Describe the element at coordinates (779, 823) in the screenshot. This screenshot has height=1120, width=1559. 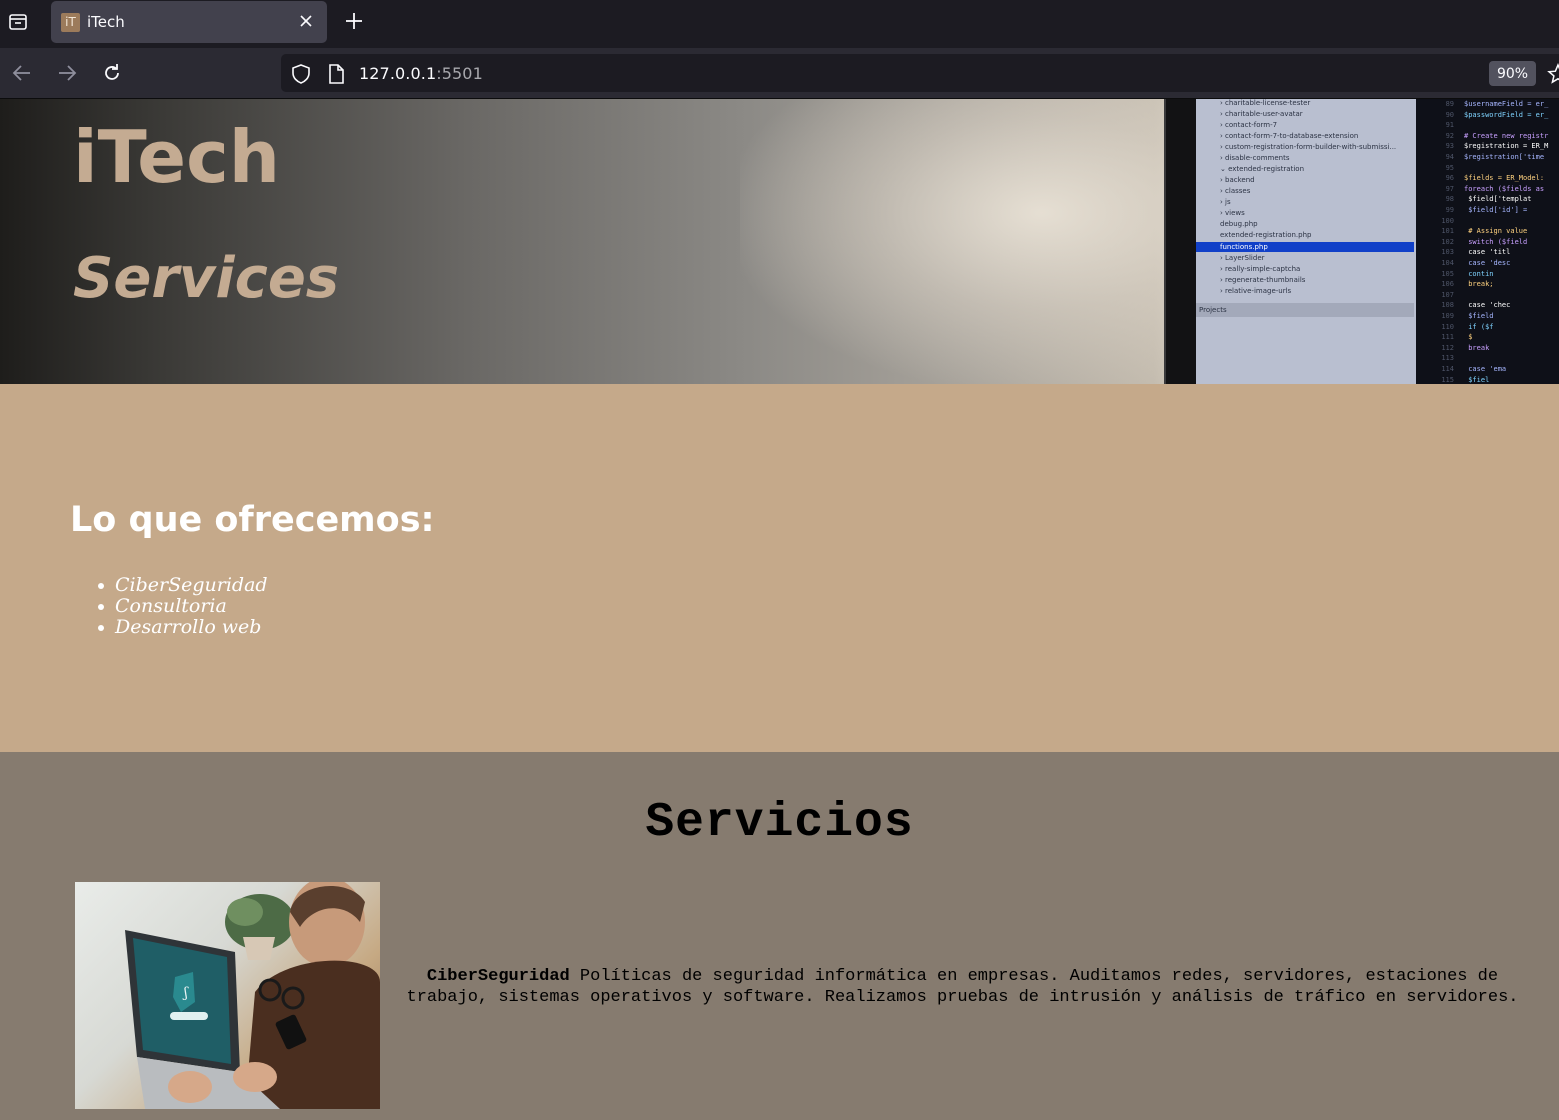
I see `services-title: Servicios` at that location.